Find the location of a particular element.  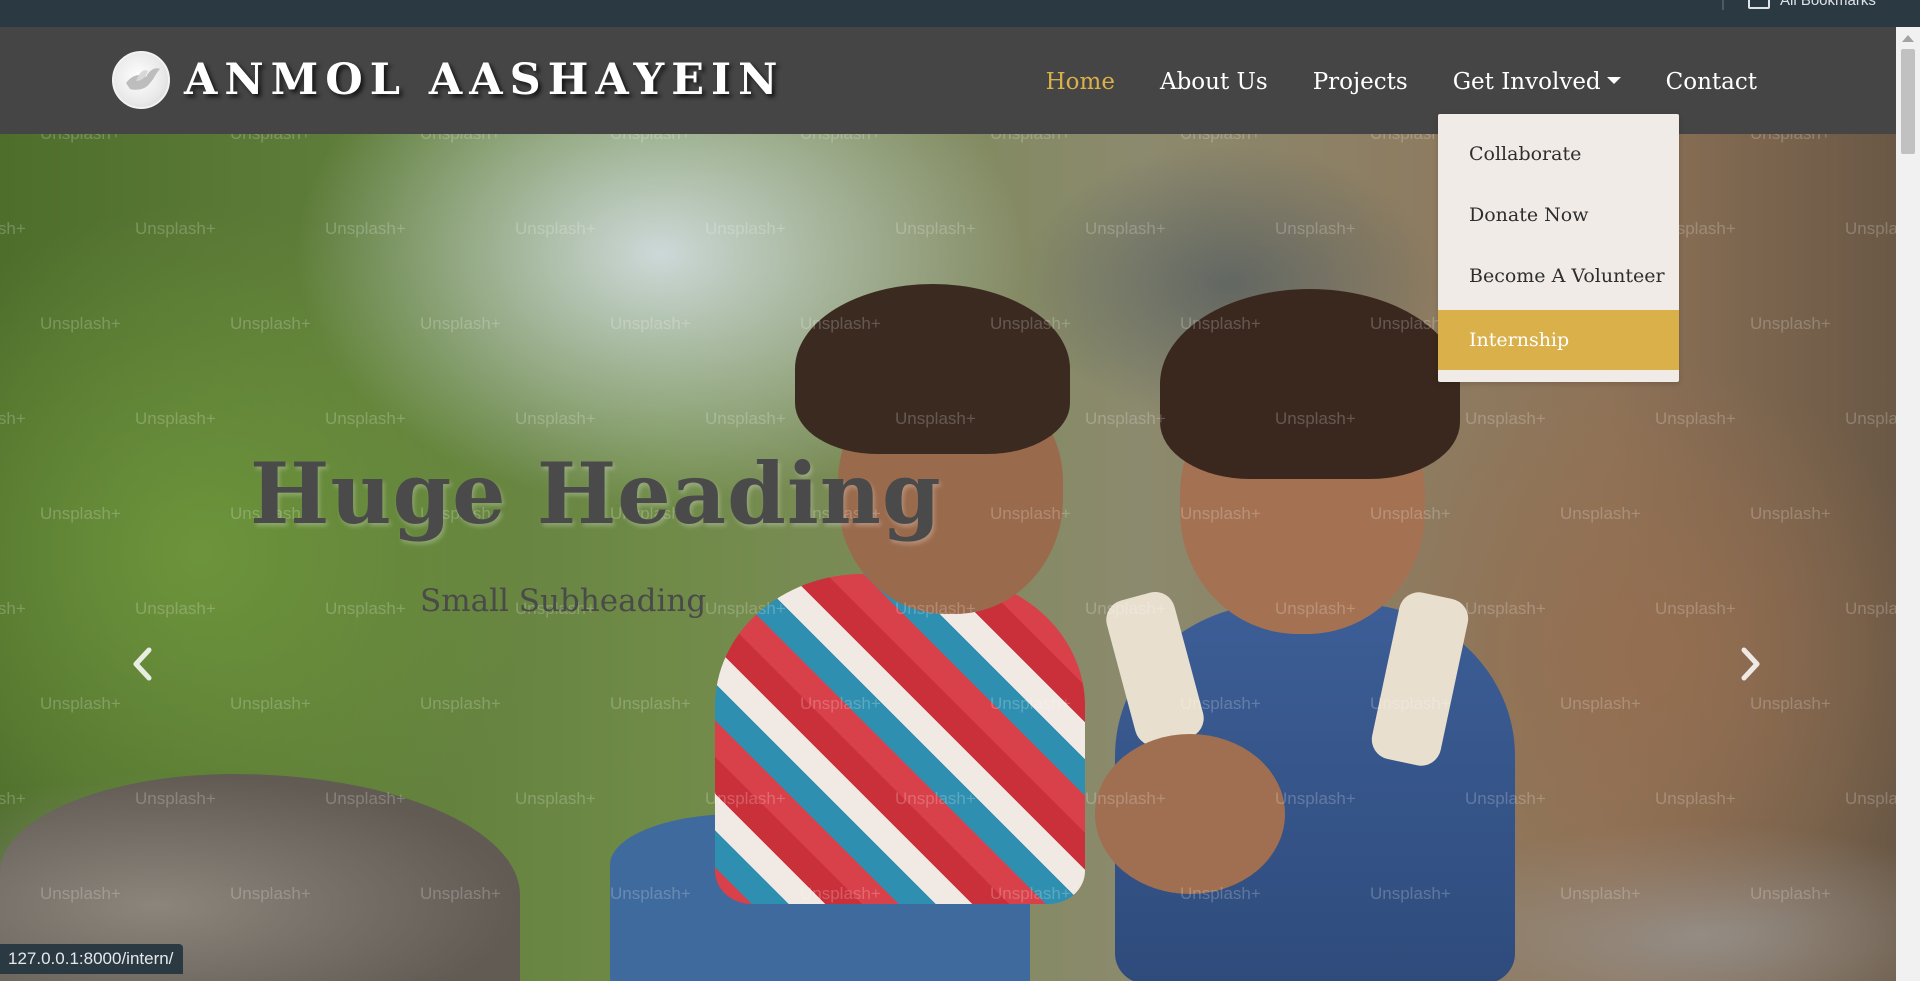

nav-about-us: About Us is located at coordinates (1214, 82).